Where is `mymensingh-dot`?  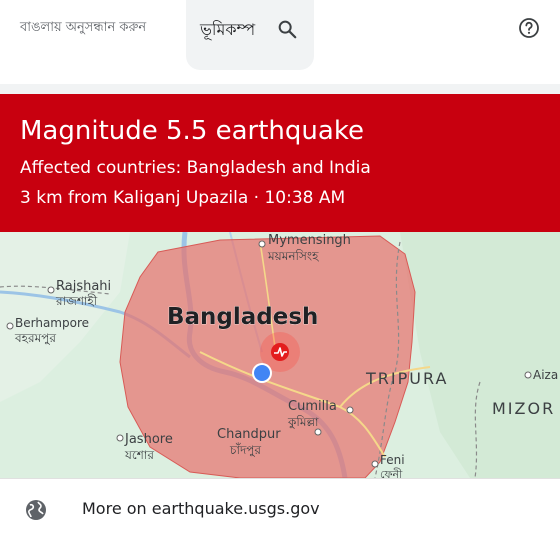
mymensingh-dot is located at coordinates (262, 244).